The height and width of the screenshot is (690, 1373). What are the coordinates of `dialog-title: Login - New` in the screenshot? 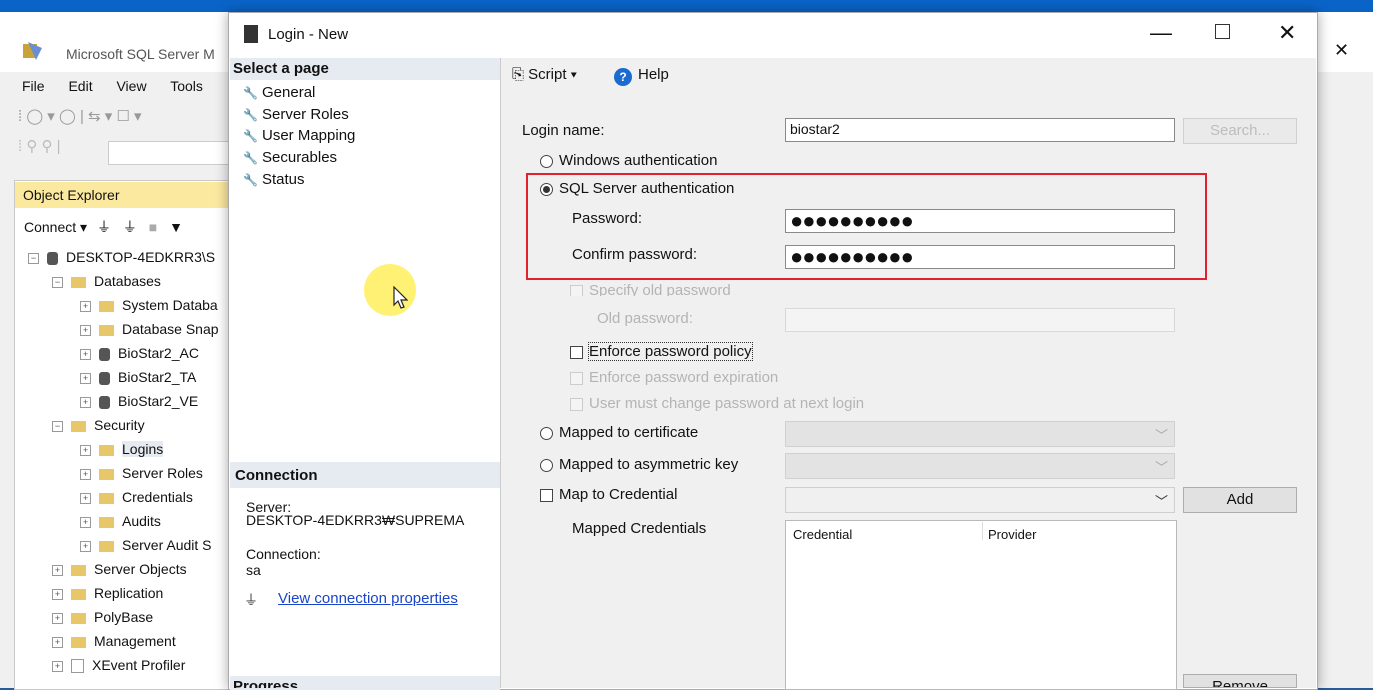 It's located at (308, 34).